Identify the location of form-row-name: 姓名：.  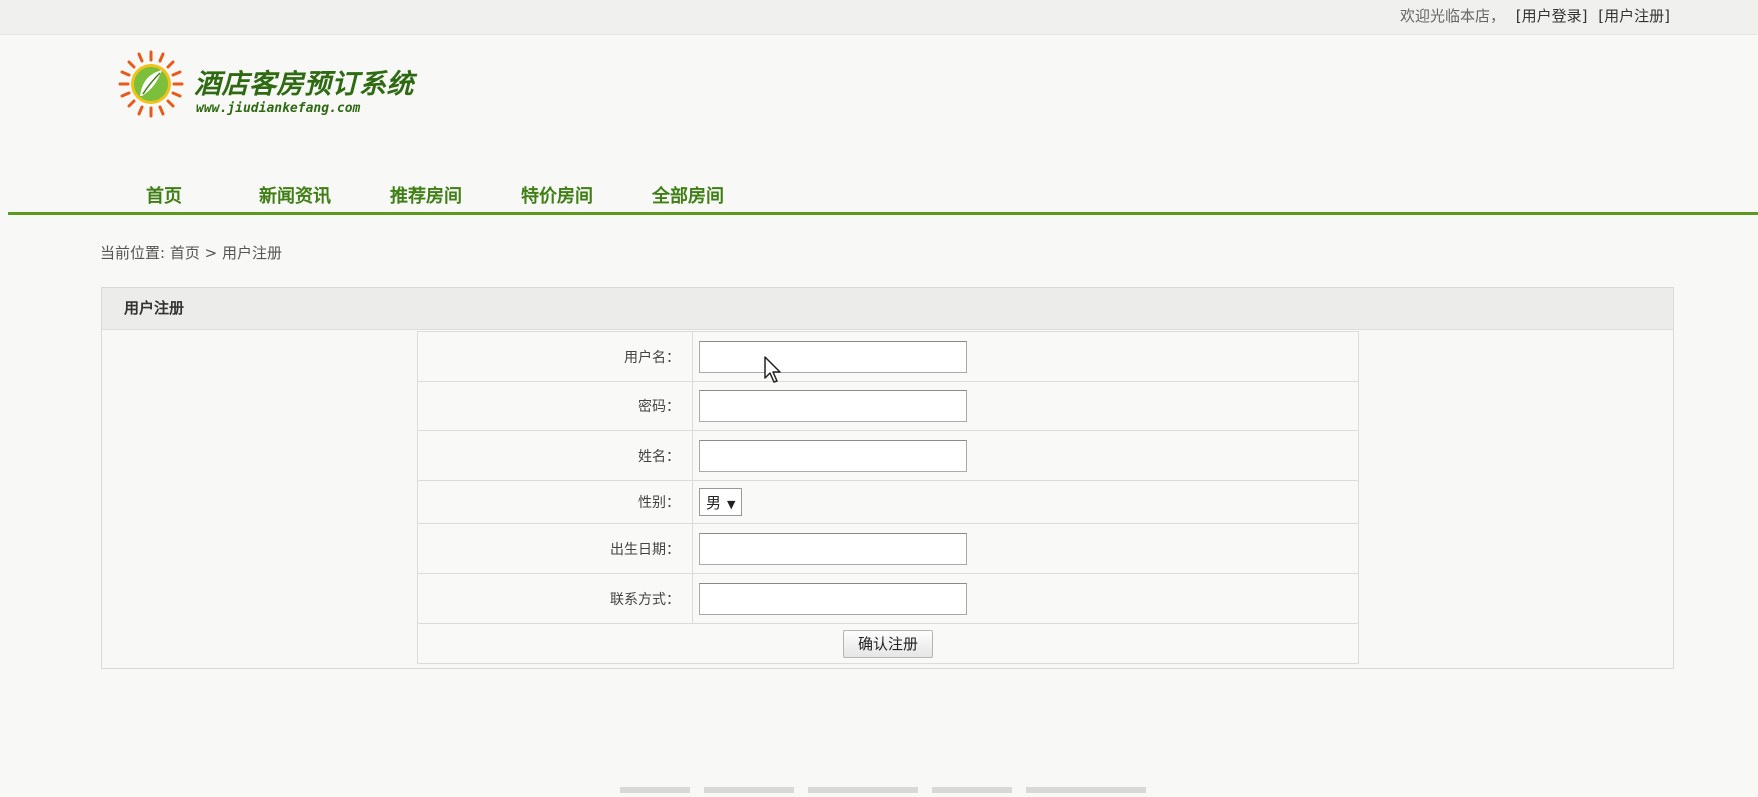
(888, 455).